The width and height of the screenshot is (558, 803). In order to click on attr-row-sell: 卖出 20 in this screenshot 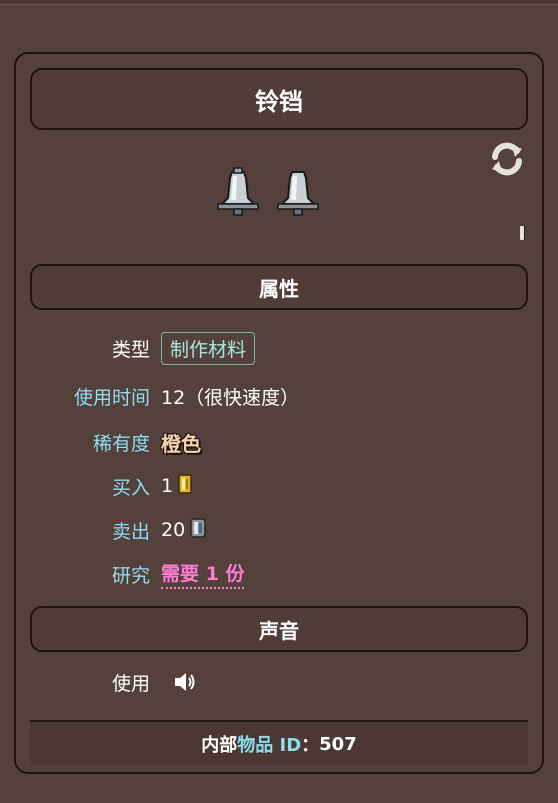, I will do `click(279, 530)`.